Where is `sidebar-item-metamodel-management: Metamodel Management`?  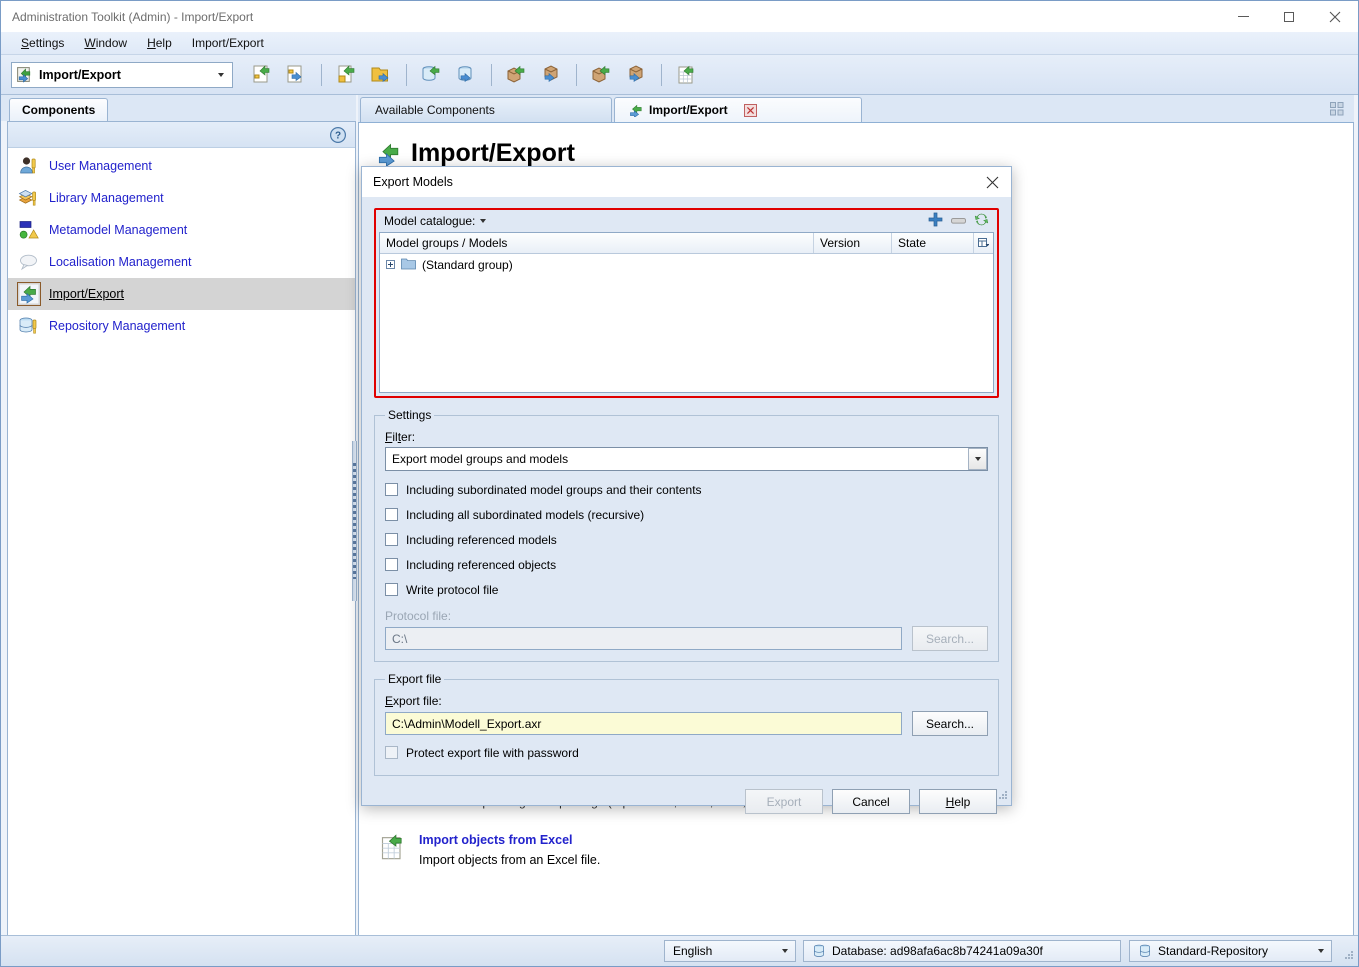 sidebar-item-metamodel-management: Metamodel Management is located at coordinates (181, 230).